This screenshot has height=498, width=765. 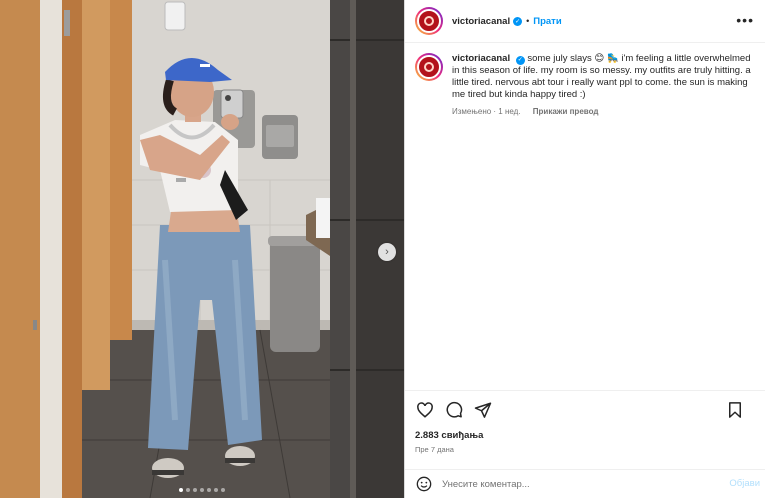 What do you see at coordinates (744, 483) in the screenshot?
I see `post-comment-button: Објави` at bounding box center [744, 483].